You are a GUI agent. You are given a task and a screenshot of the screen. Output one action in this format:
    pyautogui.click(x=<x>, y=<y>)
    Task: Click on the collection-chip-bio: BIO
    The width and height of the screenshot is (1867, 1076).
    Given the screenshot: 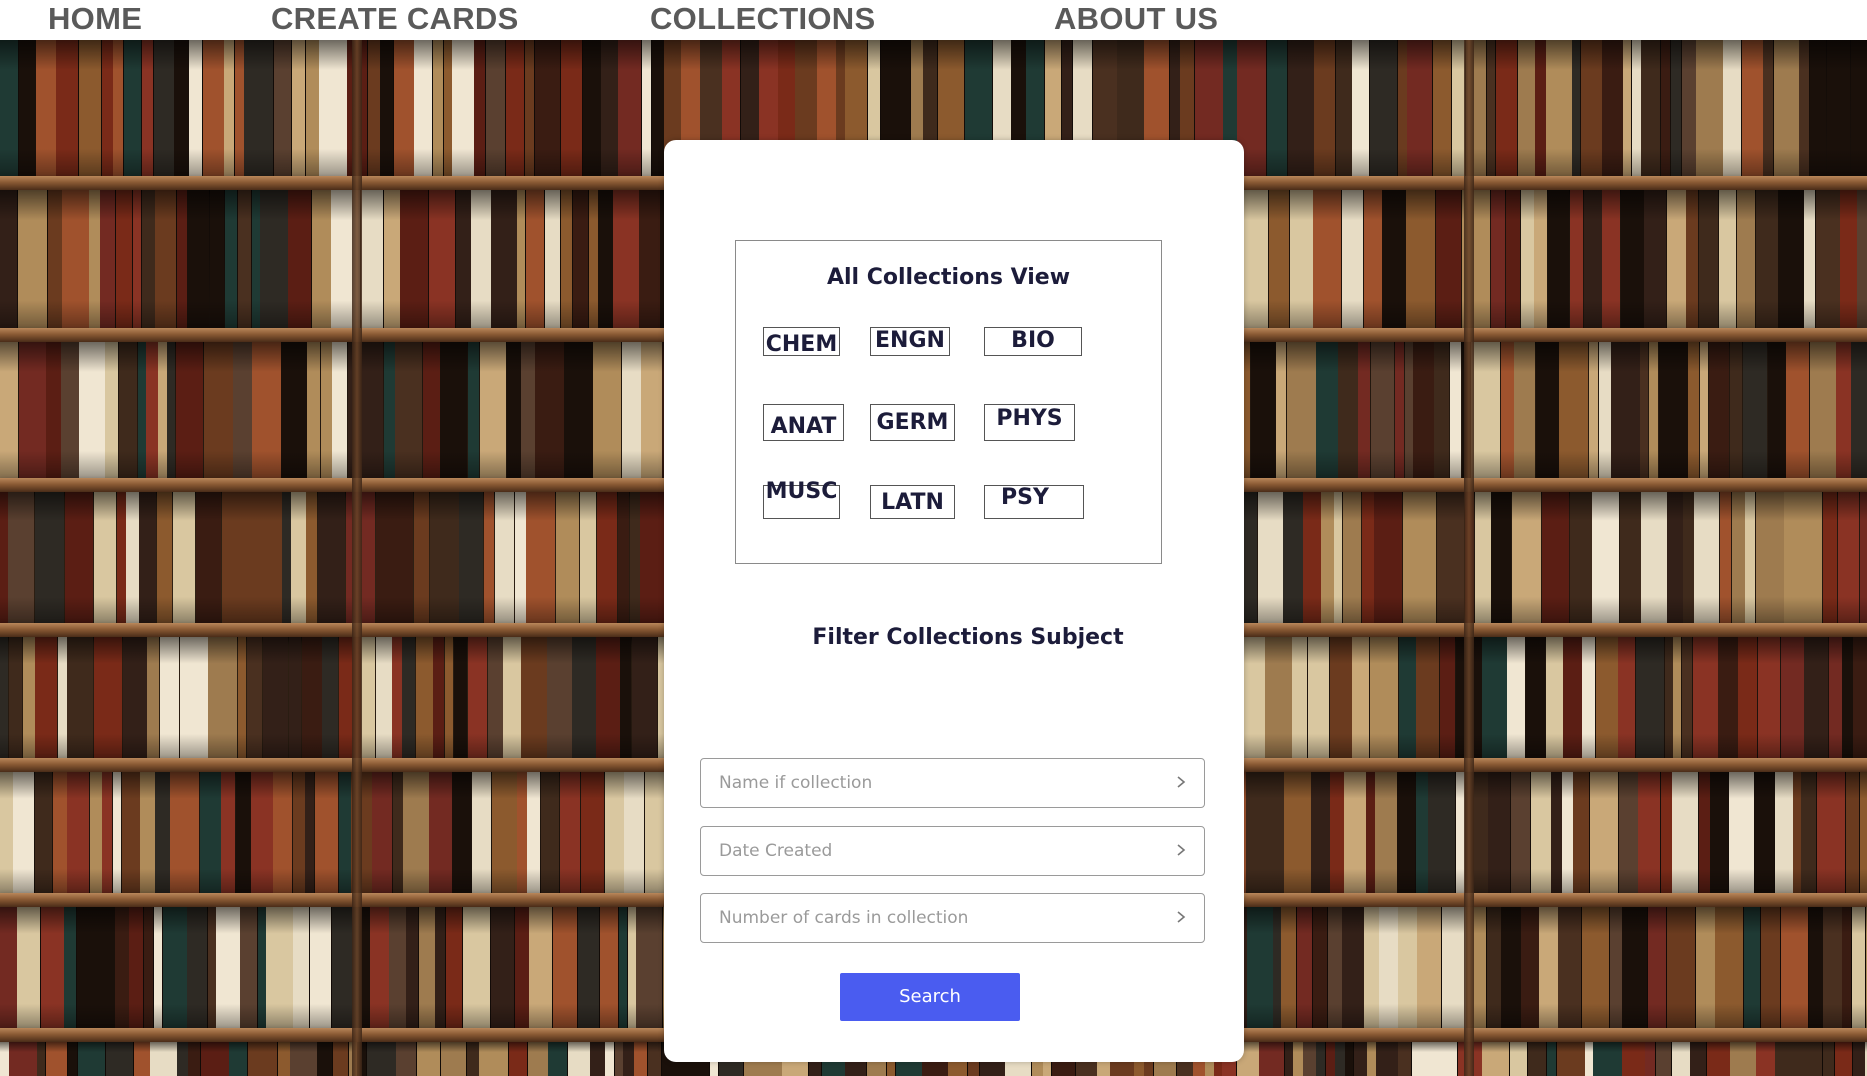 What is the action you would take?
    pyautogui.click(x=1033, y=341)
    